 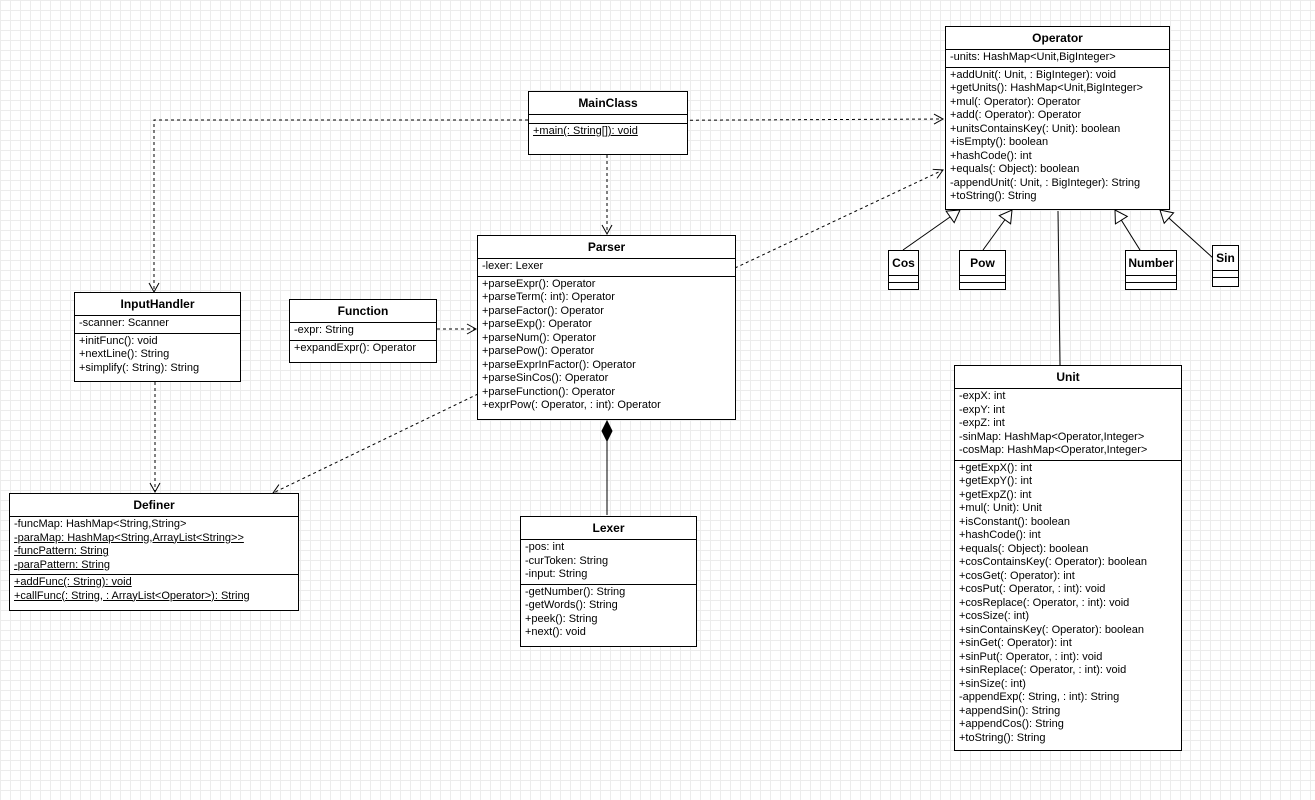 What do you see at coordinates (1000, 508) in the screenshot?
I see `method: +mul(: Unit): Unit` at bounding box center [1000, 508].